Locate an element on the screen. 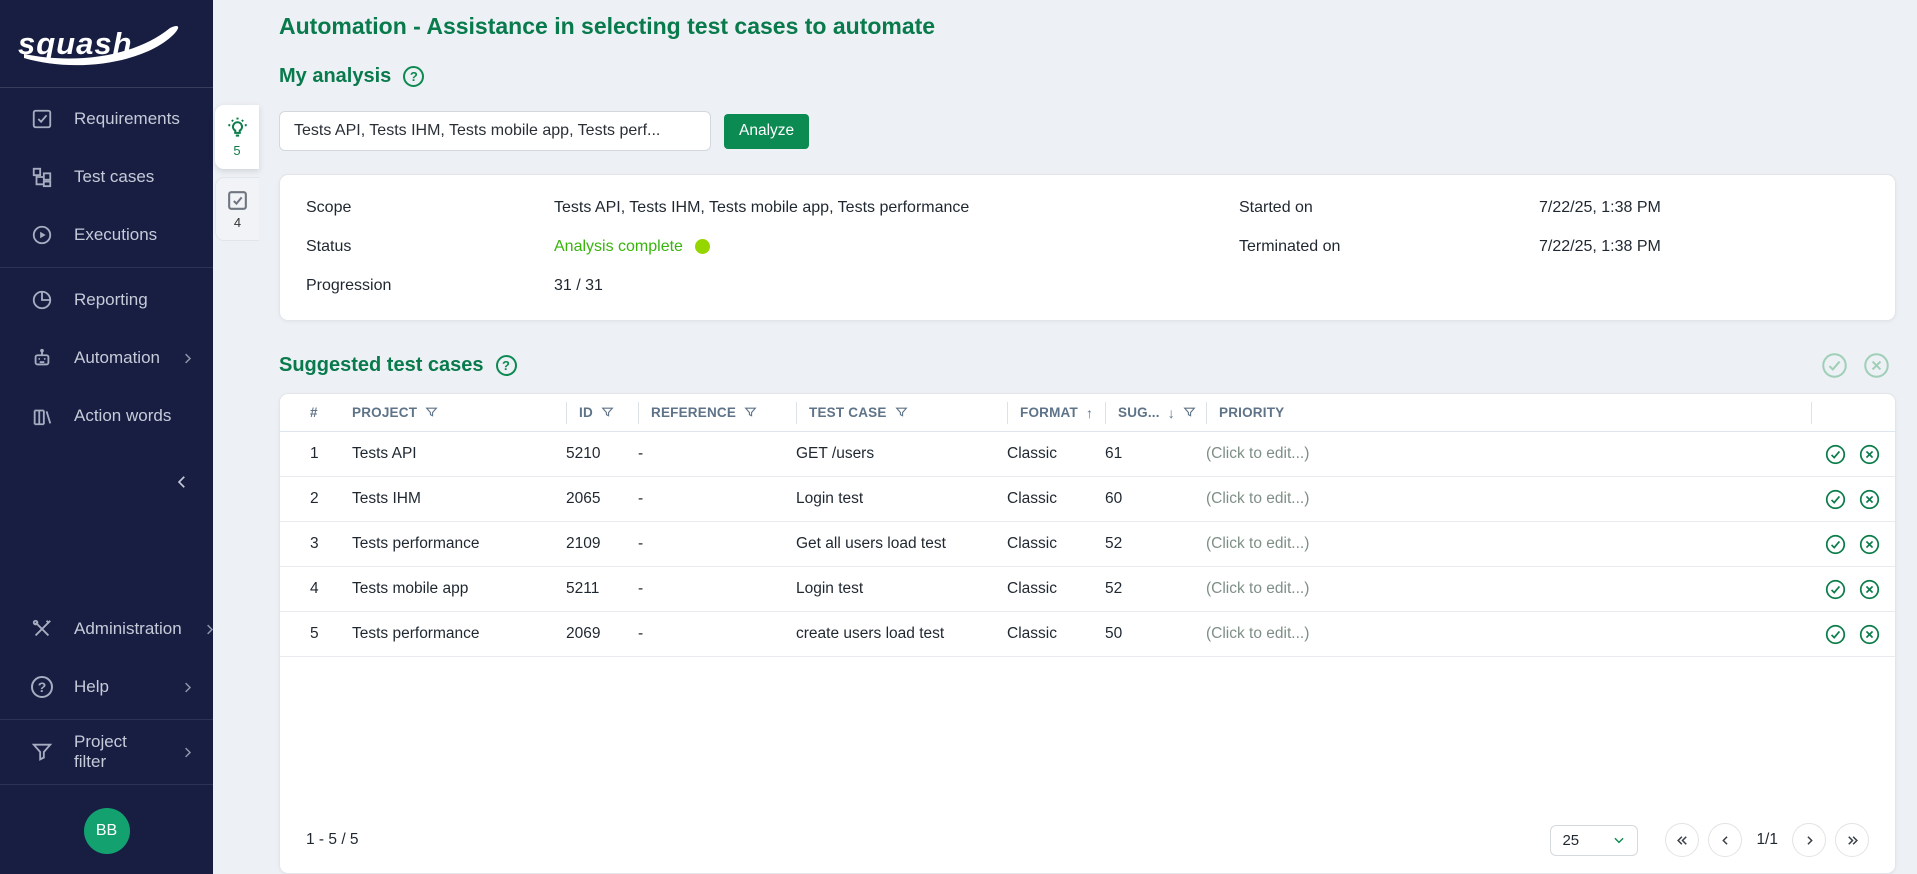 The height and width of the screenshot is (874, 1917). sidebar-item-label: Executions is located at coordinates (116, 234).